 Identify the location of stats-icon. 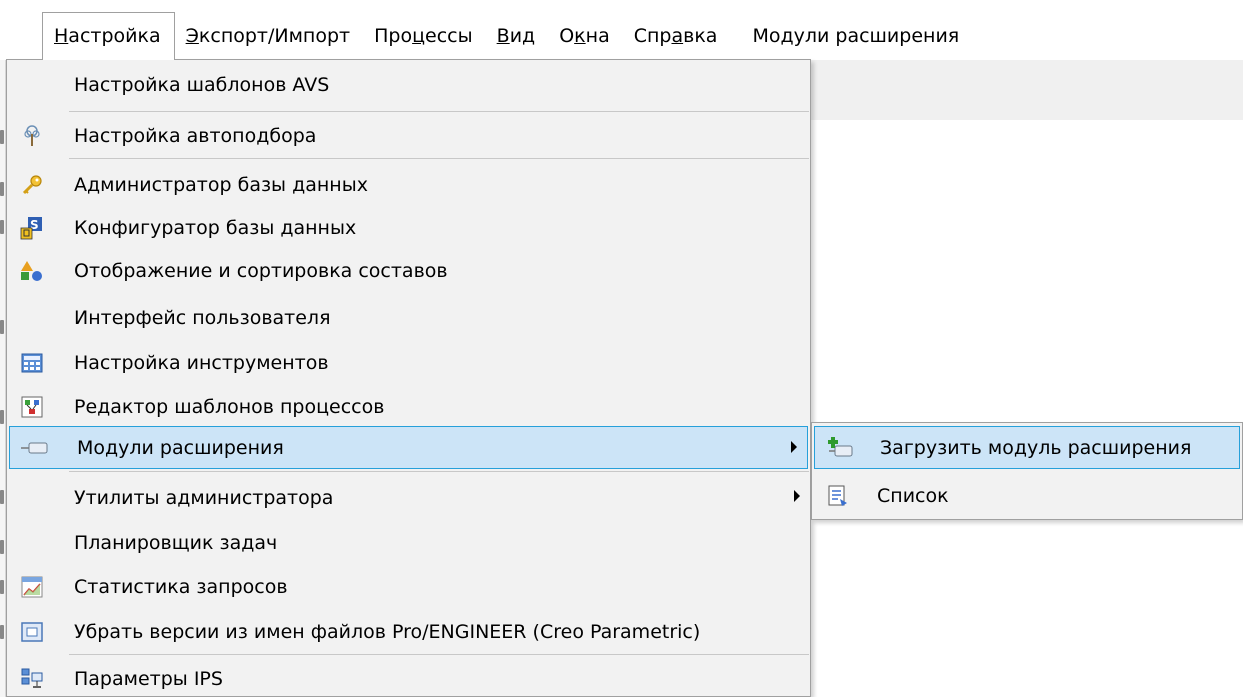
(32, 586).